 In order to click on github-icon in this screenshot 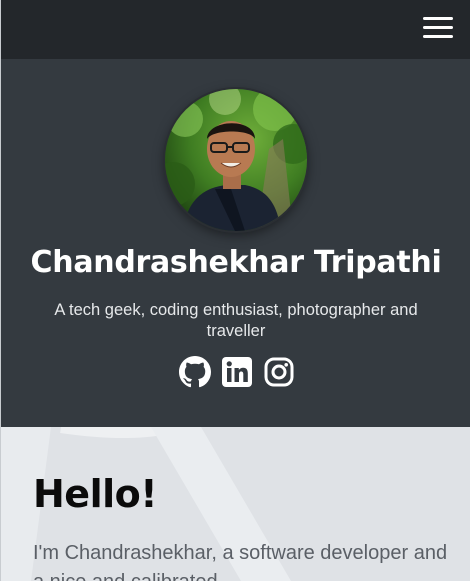, I will do `click(195, 372)`.